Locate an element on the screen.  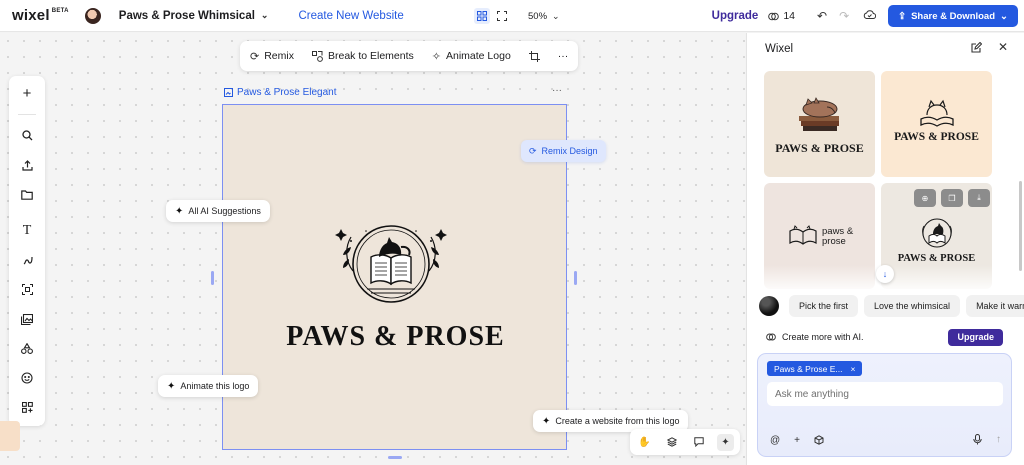
artboard-more-button: ··· is located at coordinates (557, 90).